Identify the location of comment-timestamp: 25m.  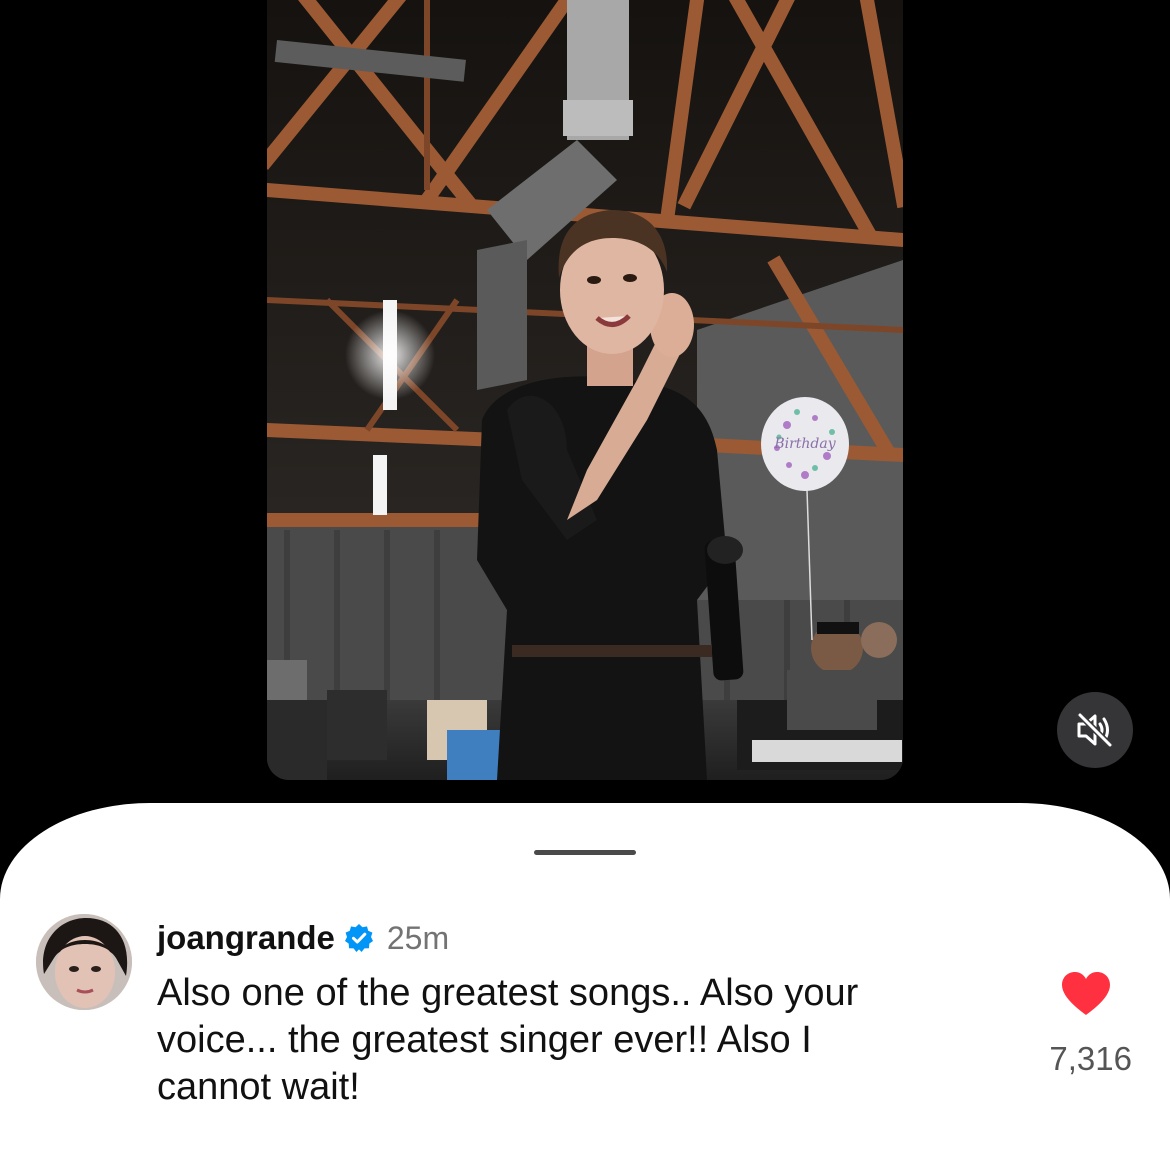
(418, 937).